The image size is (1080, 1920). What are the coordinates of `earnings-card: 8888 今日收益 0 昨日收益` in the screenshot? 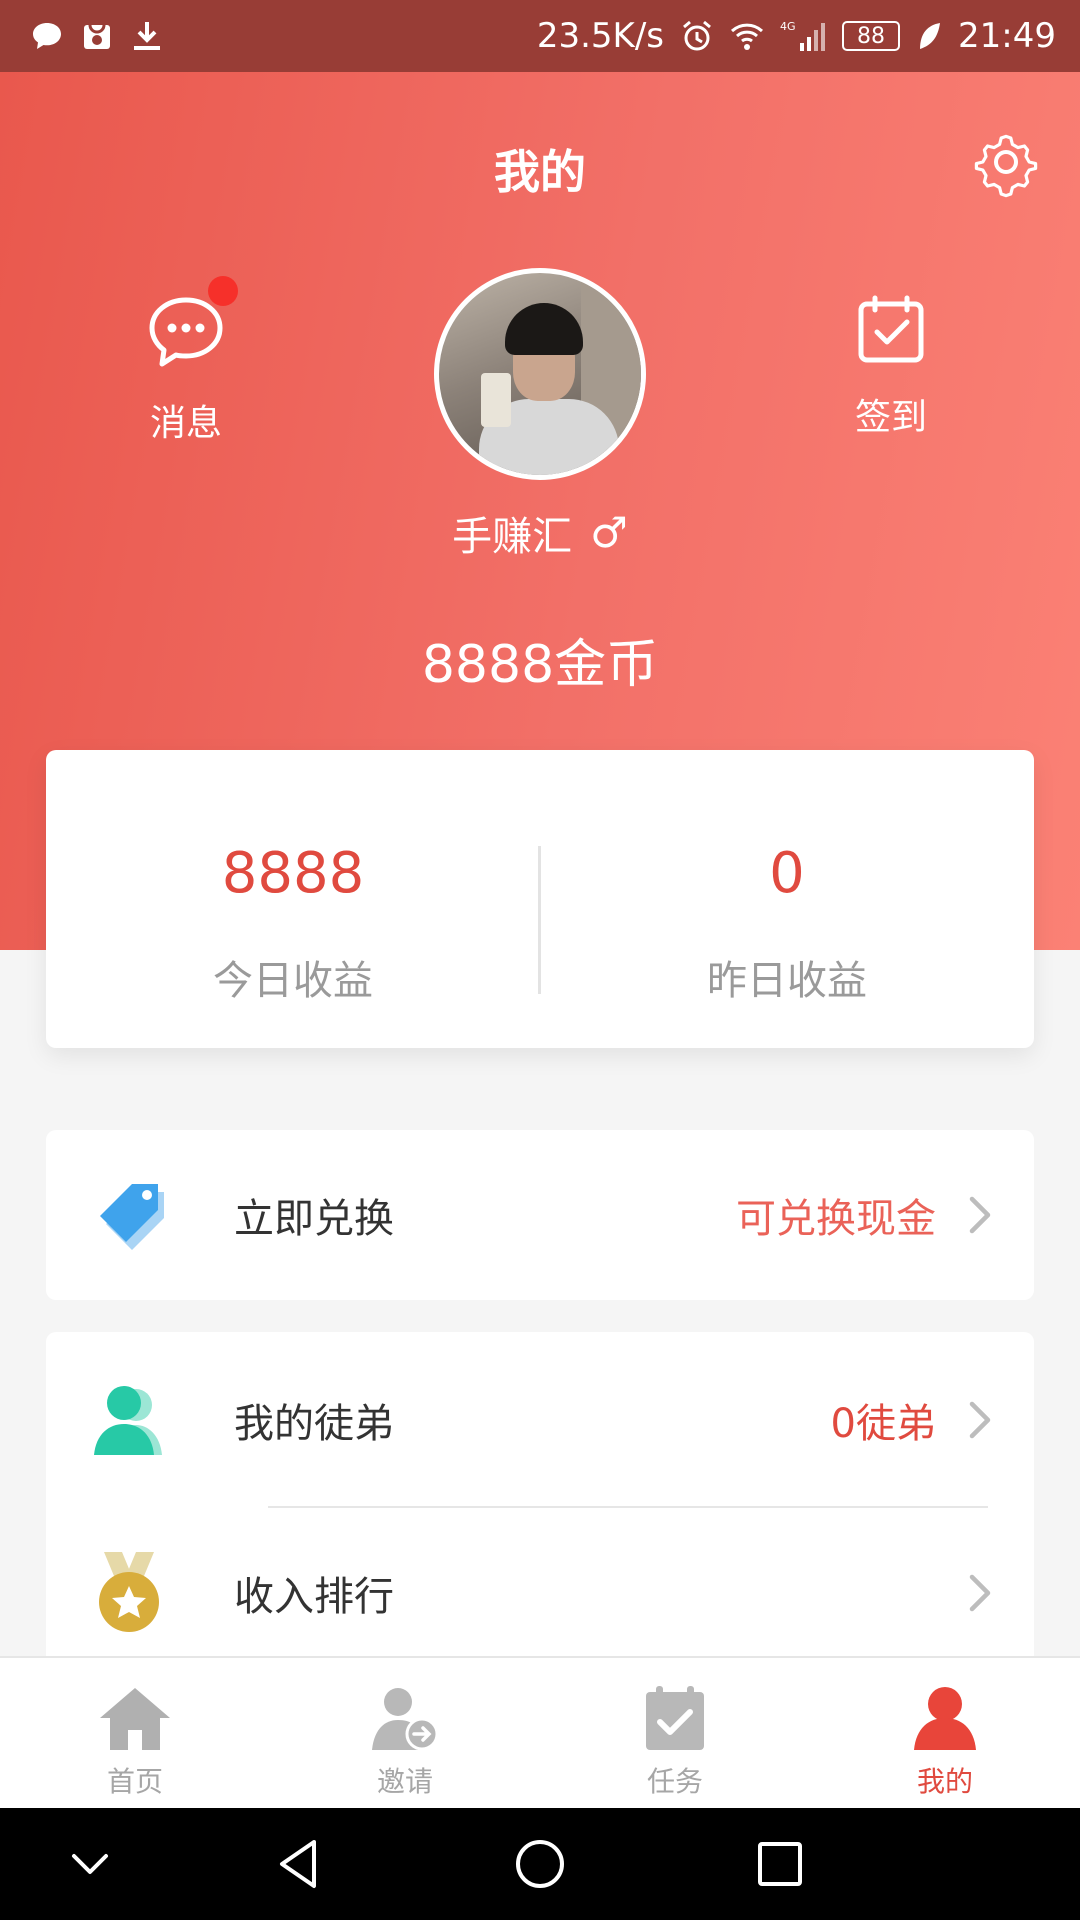 It's located at (540, 899).